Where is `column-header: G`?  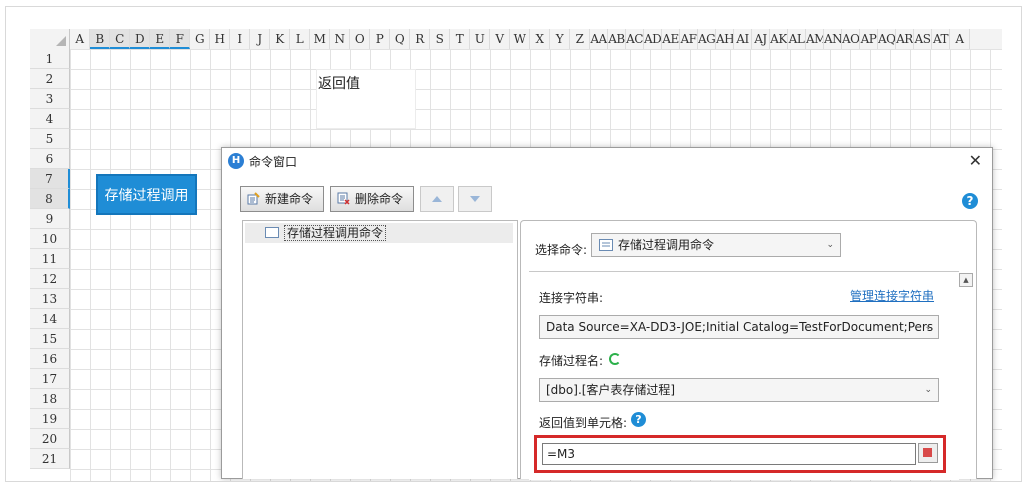
column-header: G is located at coordinates (200, 39).